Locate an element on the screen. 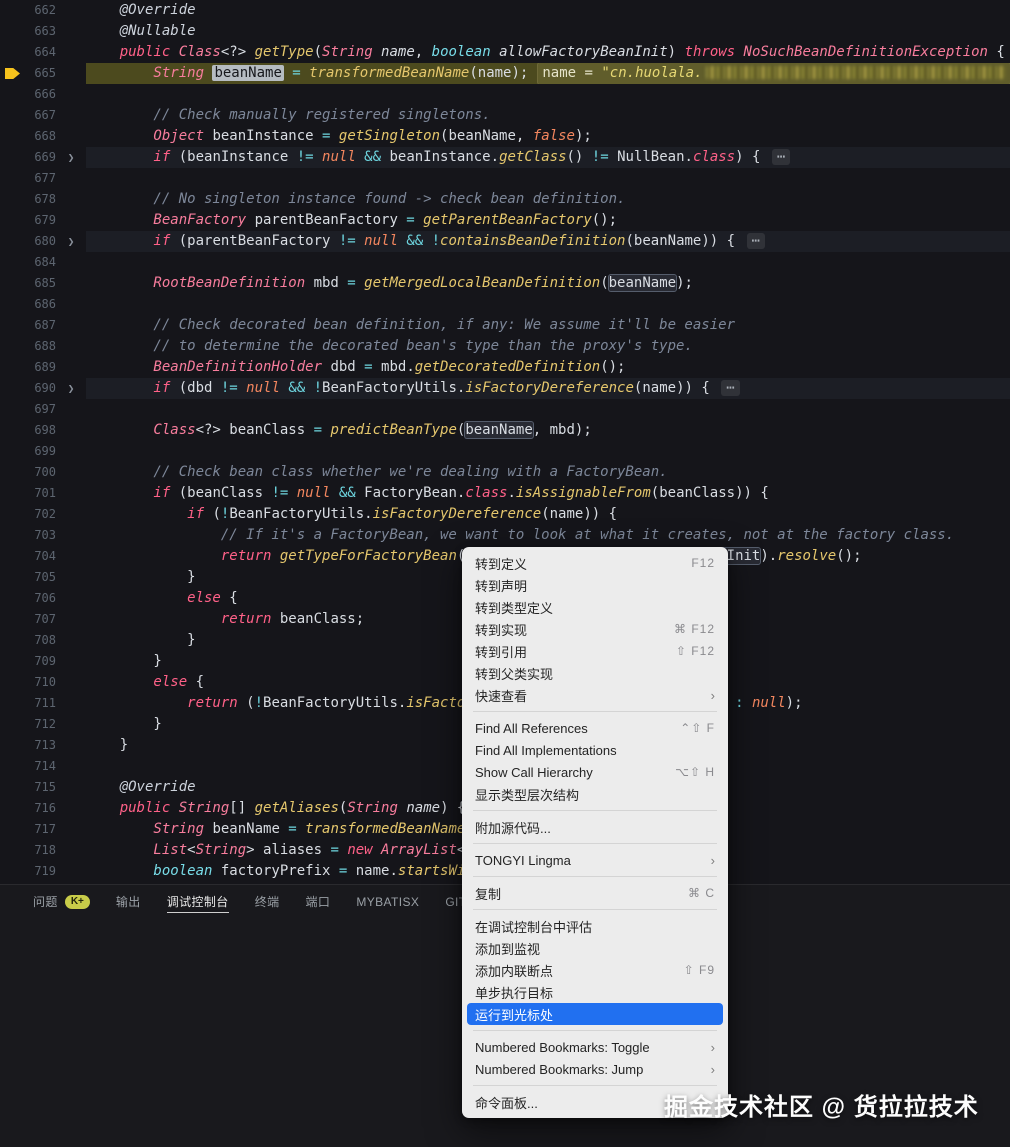  line-number: 697 is located at coordinates (28, 409).